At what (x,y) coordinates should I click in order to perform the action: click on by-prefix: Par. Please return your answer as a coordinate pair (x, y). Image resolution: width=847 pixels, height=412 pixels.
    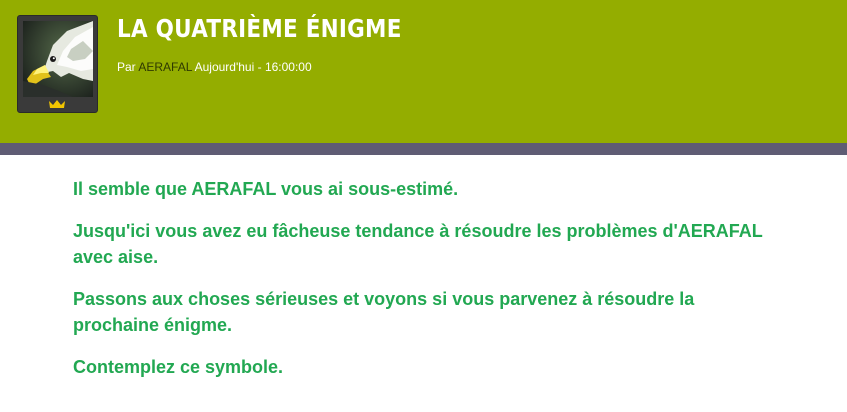
    Looking at the image, I should click on (126, 67).